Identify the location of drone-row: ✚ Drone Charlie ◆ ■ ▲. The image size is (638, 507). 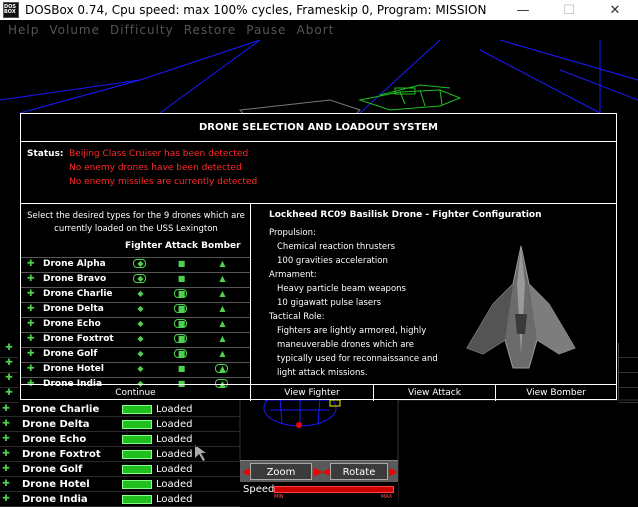
(135, 294).